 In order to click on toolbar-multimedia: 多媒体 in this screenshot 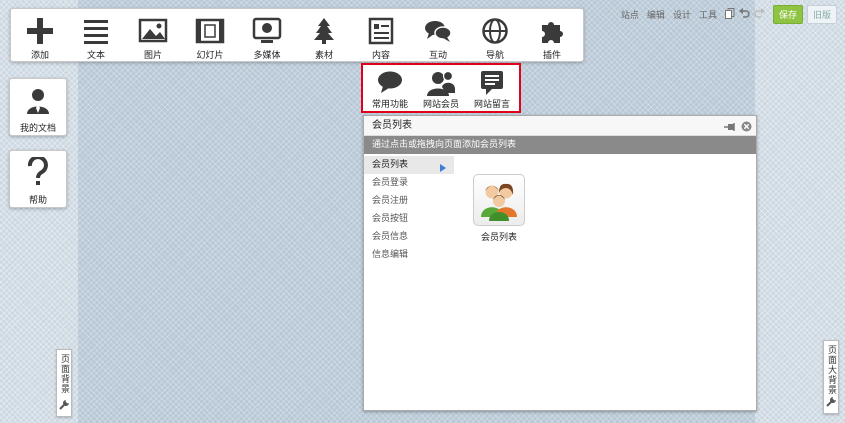, I will do `click(267, 36)`.